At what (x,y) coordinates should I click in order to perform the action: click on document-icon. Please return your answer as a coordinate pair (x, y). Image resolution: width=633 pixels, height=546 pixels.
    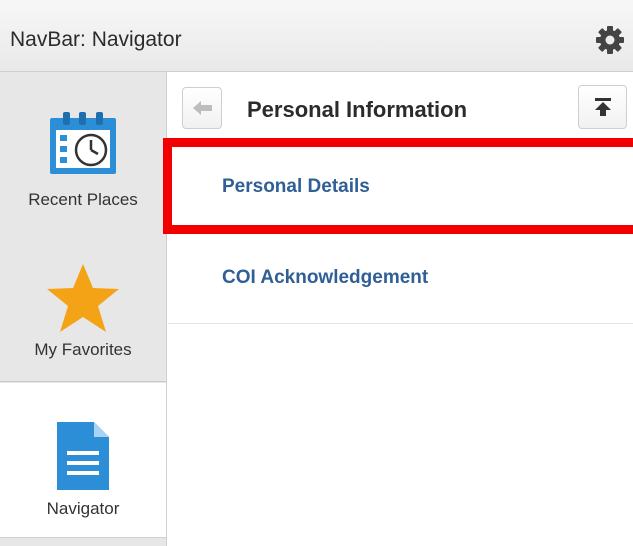
    Looking at the image, I should click on (83, 458).